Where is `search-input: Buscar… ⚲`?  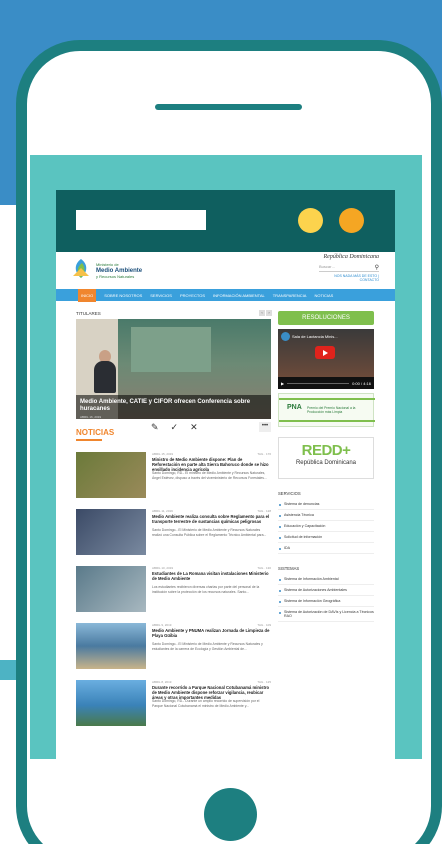
search-input: Buscar… ⚲ is located at coordinates (349, 268).